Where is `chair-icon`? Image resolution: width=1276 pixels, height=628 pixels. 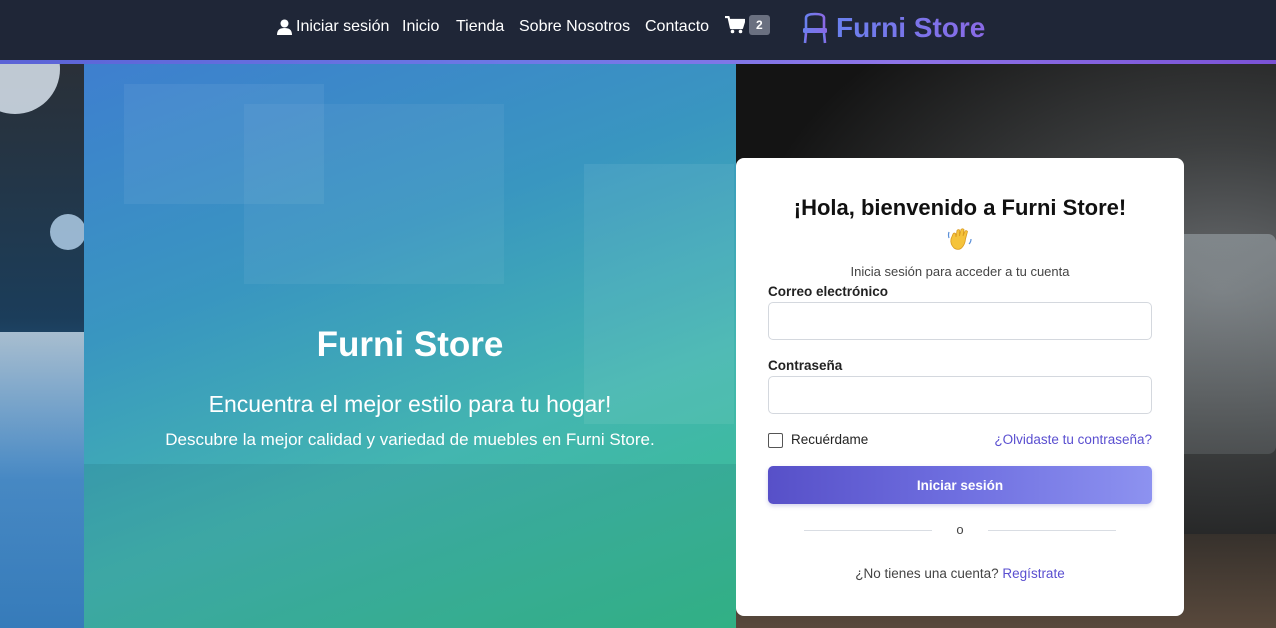 chair-icon is located at coordinates (815, 28).